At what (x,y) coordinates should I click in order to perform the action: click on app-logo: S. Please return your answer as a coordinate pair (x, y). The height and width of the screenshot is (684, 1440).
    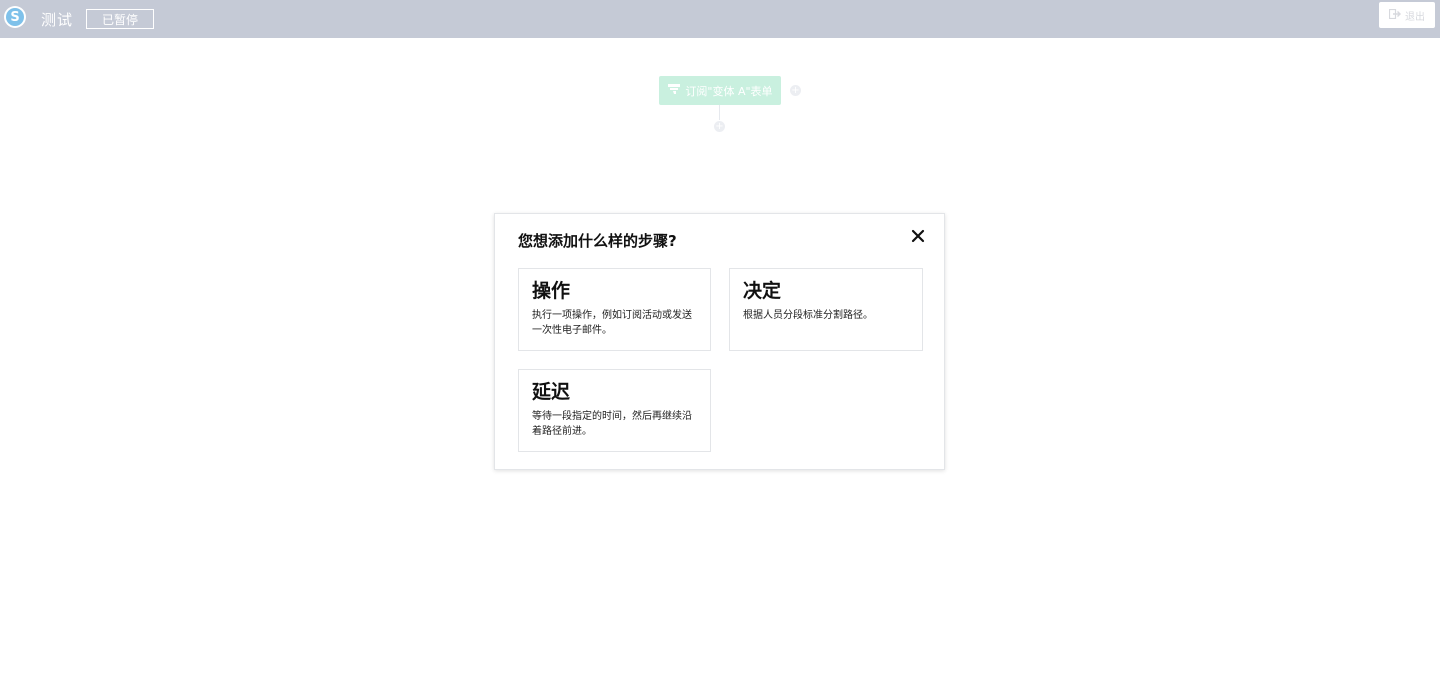
    Looking at the image, I should click on (15, 17).